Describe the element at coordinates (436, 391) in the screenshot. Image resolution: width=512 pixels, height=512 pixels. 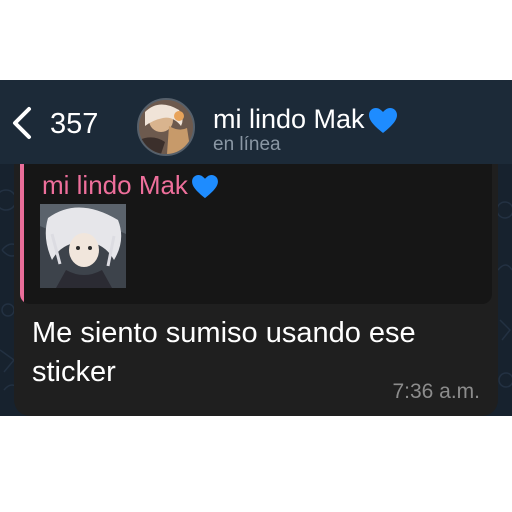
I see `message-timestamp: 7:36 a.m.` at that location.